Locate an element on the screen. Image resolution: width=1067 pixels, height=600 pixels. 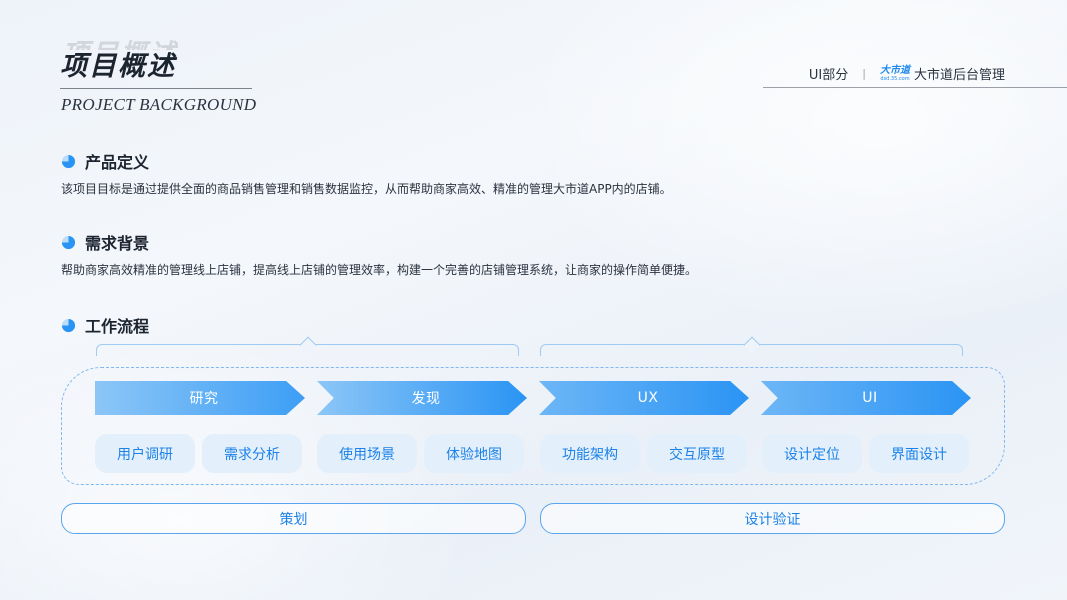
stage-arrow-research: 研究 is located at coordinates (200, 398).